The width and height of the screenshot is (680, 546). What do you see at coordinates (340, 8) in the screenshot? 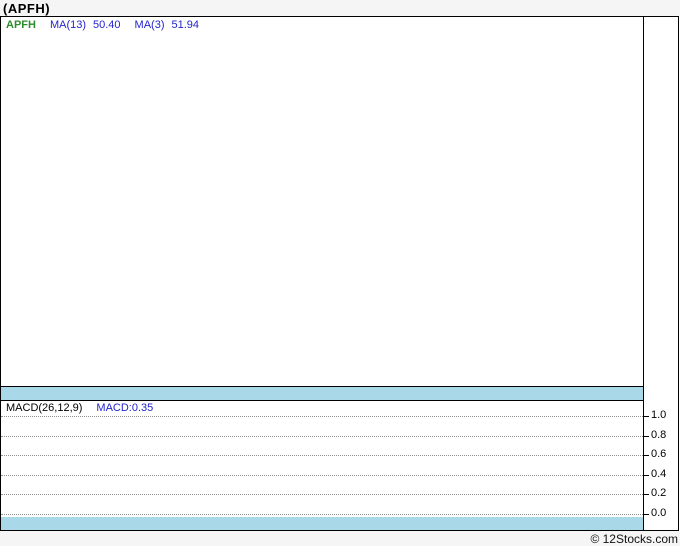
I see `title-bar: (APFH)` at bounding box center [340, 8].